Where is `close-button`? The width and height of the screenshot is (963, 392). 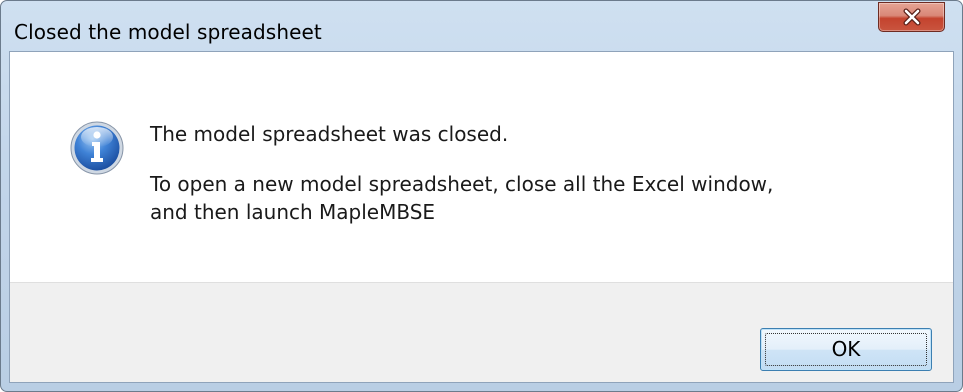 close-button is located at coordinates (911, 17).